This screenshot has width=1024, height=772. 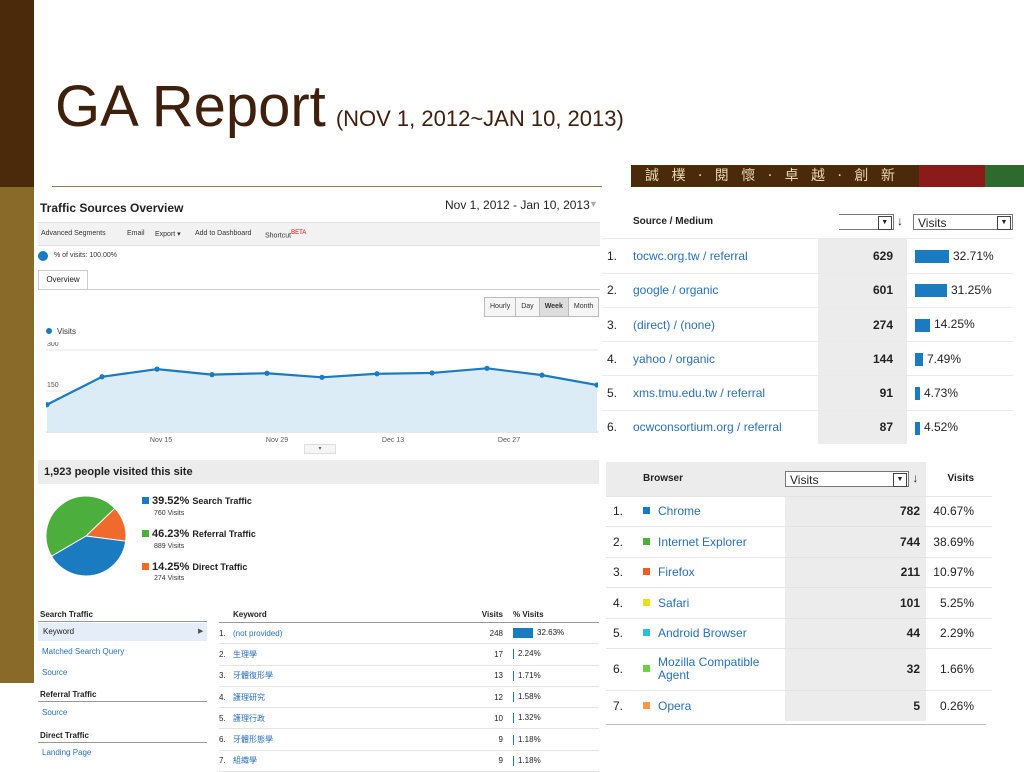 What do you see at coordinates (959, 705) in the screenshot?
I see `browser-pct: 0.26%` at bounding box center [959, 705].